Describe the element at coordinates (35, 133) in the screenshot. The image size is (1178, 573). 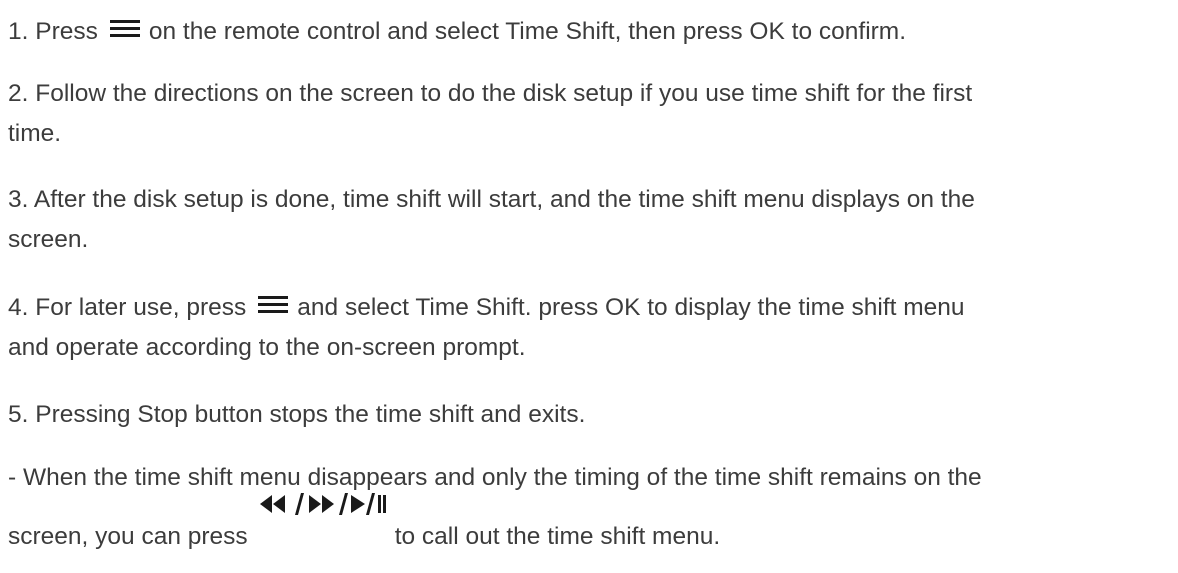
I see `step-2-line-2: time.` at that location.